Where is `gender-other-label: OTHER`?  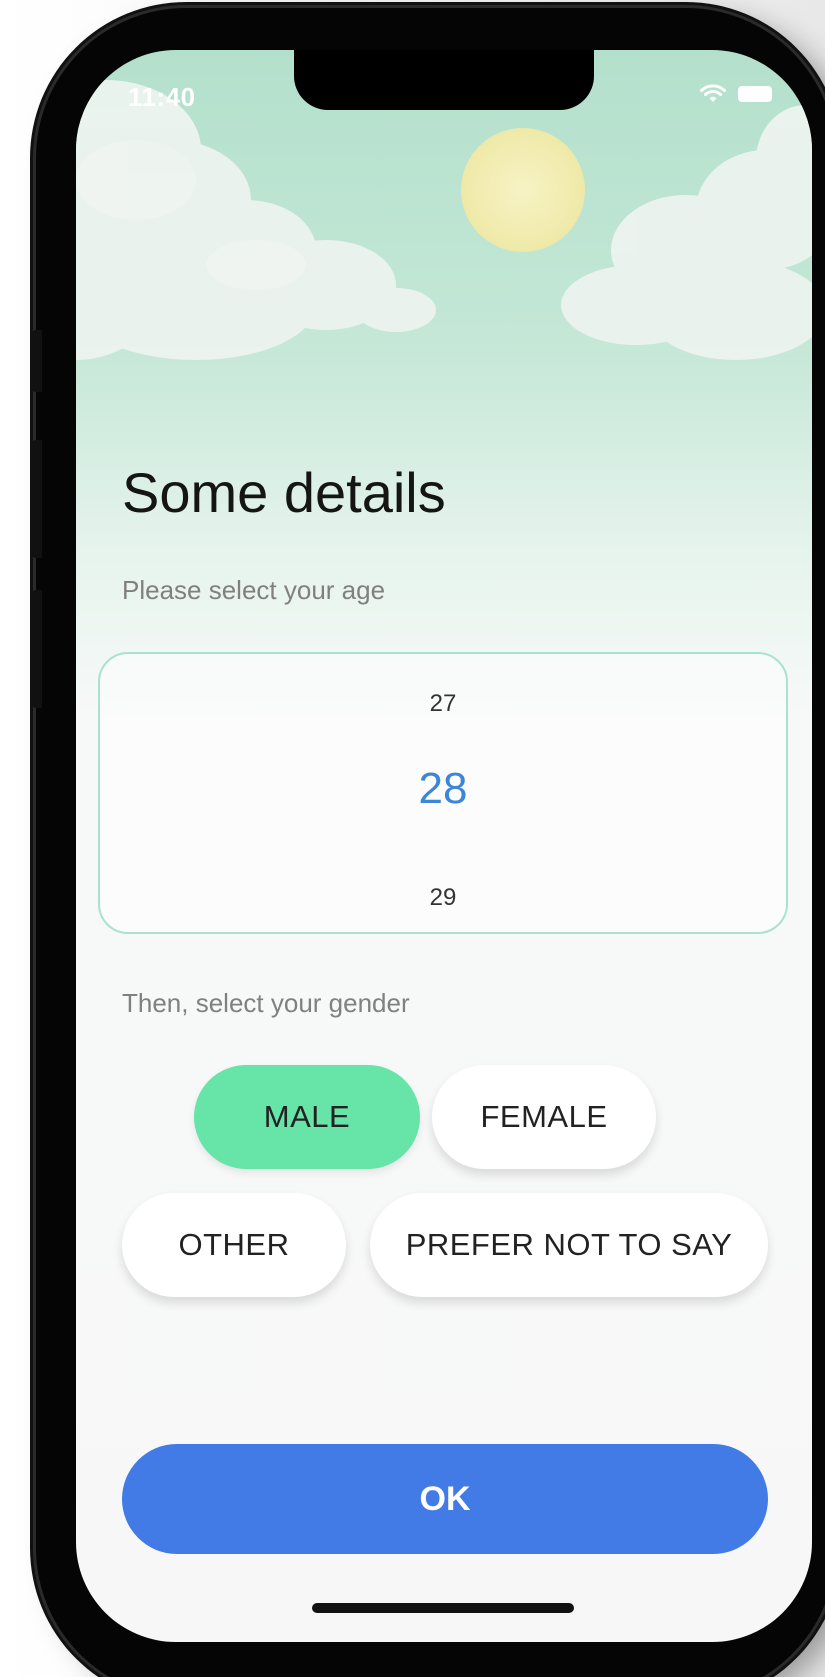
gender-other-label: OTHER is located at coordinates (234, 1244).